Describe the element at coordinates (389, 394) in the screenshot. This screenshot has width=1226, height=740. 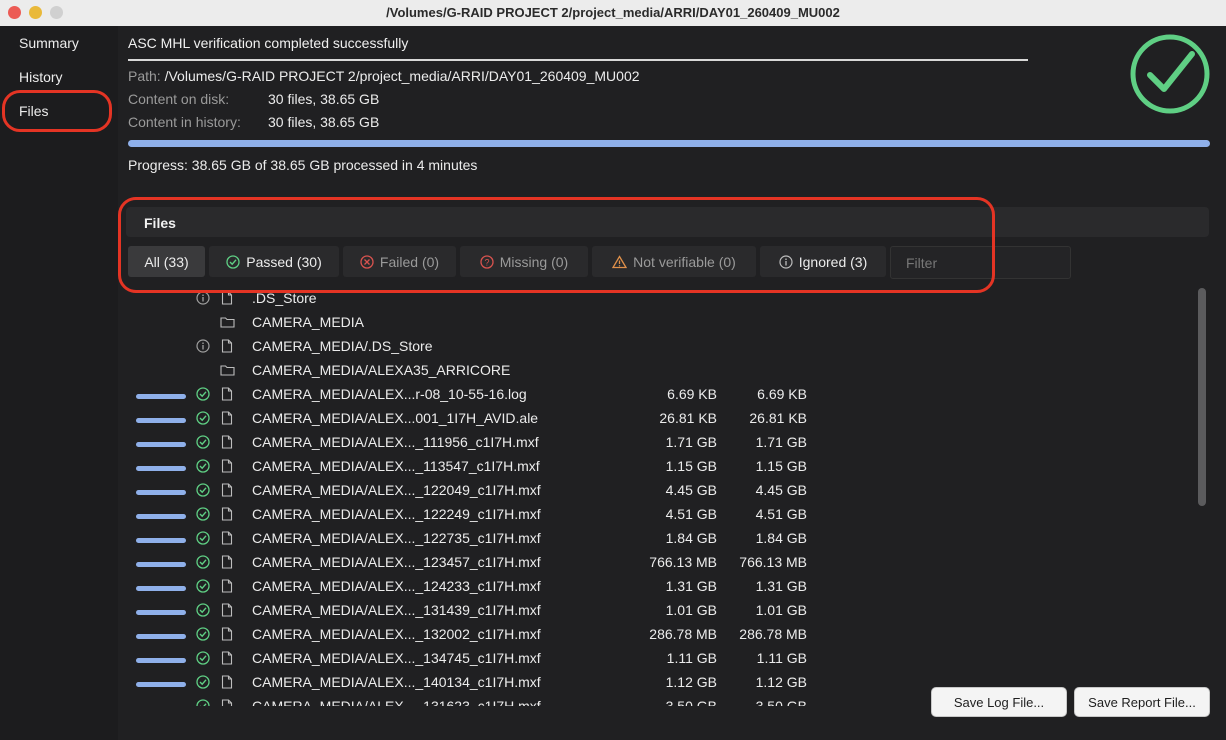
I see `file-name: CAMERA_MEDIA/ALEX...r-08_10-55-16.log` at that location.